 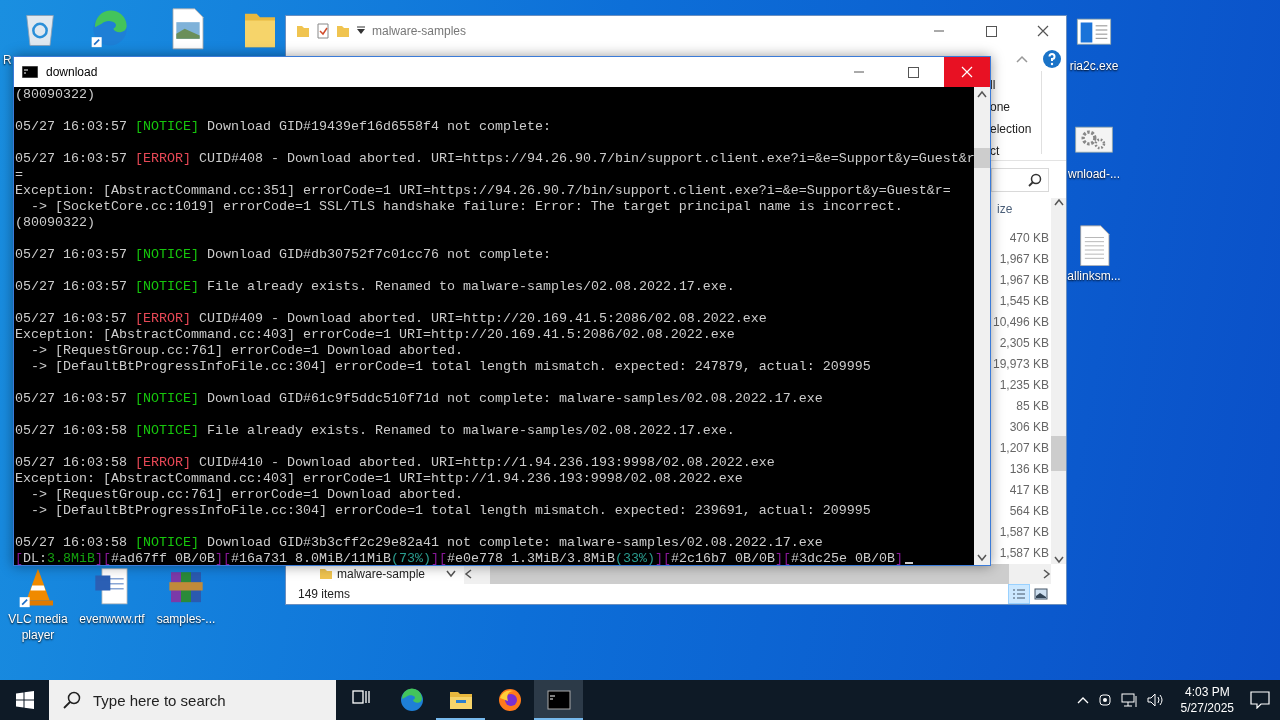 What do you see at coordinates (1015, 151) in the screenshot?
I see `ribbon-item: ct` at bounding box center [1015, 151].